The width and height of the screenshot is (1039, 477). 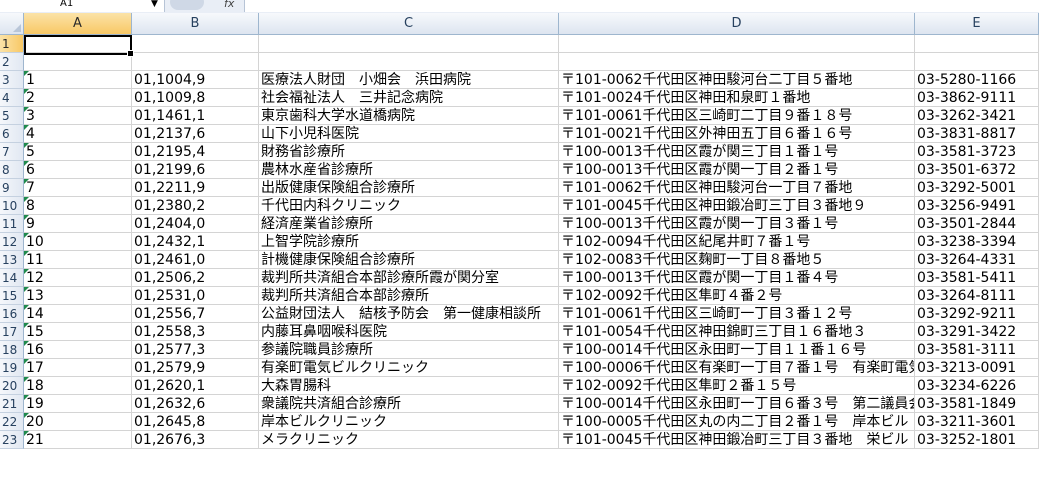 What do you see at coordinates (409, 422) in the screenshot?
I see `cell-c: 岸本ビルクリニック` at bounding box center [409, 422].